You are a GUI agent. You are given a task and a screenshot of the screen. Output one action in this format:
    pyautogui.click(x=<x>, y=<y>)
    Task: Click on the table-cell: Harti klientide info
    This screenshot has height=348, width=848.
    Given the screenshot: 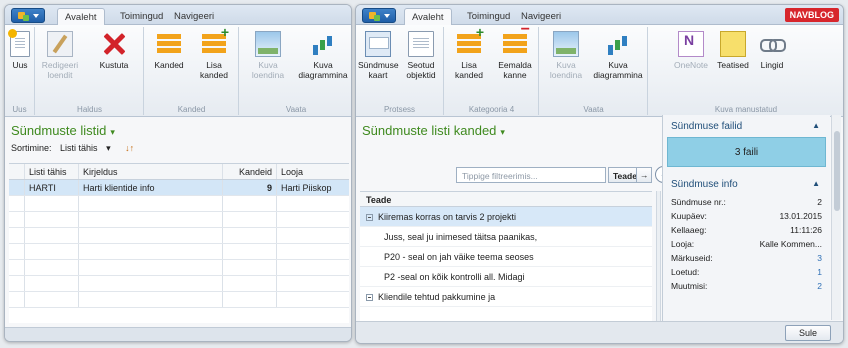 What is the action you would take?
    pyautogui.click(x=151, y=187)
    